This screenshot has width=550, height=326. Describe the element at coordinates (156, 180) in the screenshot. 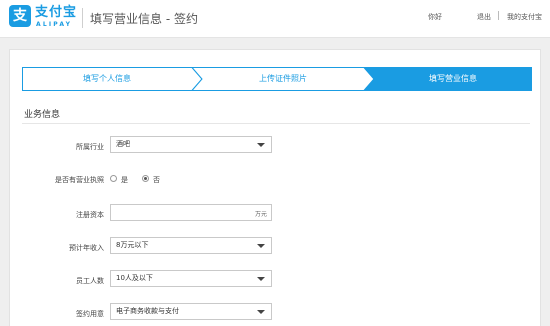

I see `license-no-label: 否` at that location.